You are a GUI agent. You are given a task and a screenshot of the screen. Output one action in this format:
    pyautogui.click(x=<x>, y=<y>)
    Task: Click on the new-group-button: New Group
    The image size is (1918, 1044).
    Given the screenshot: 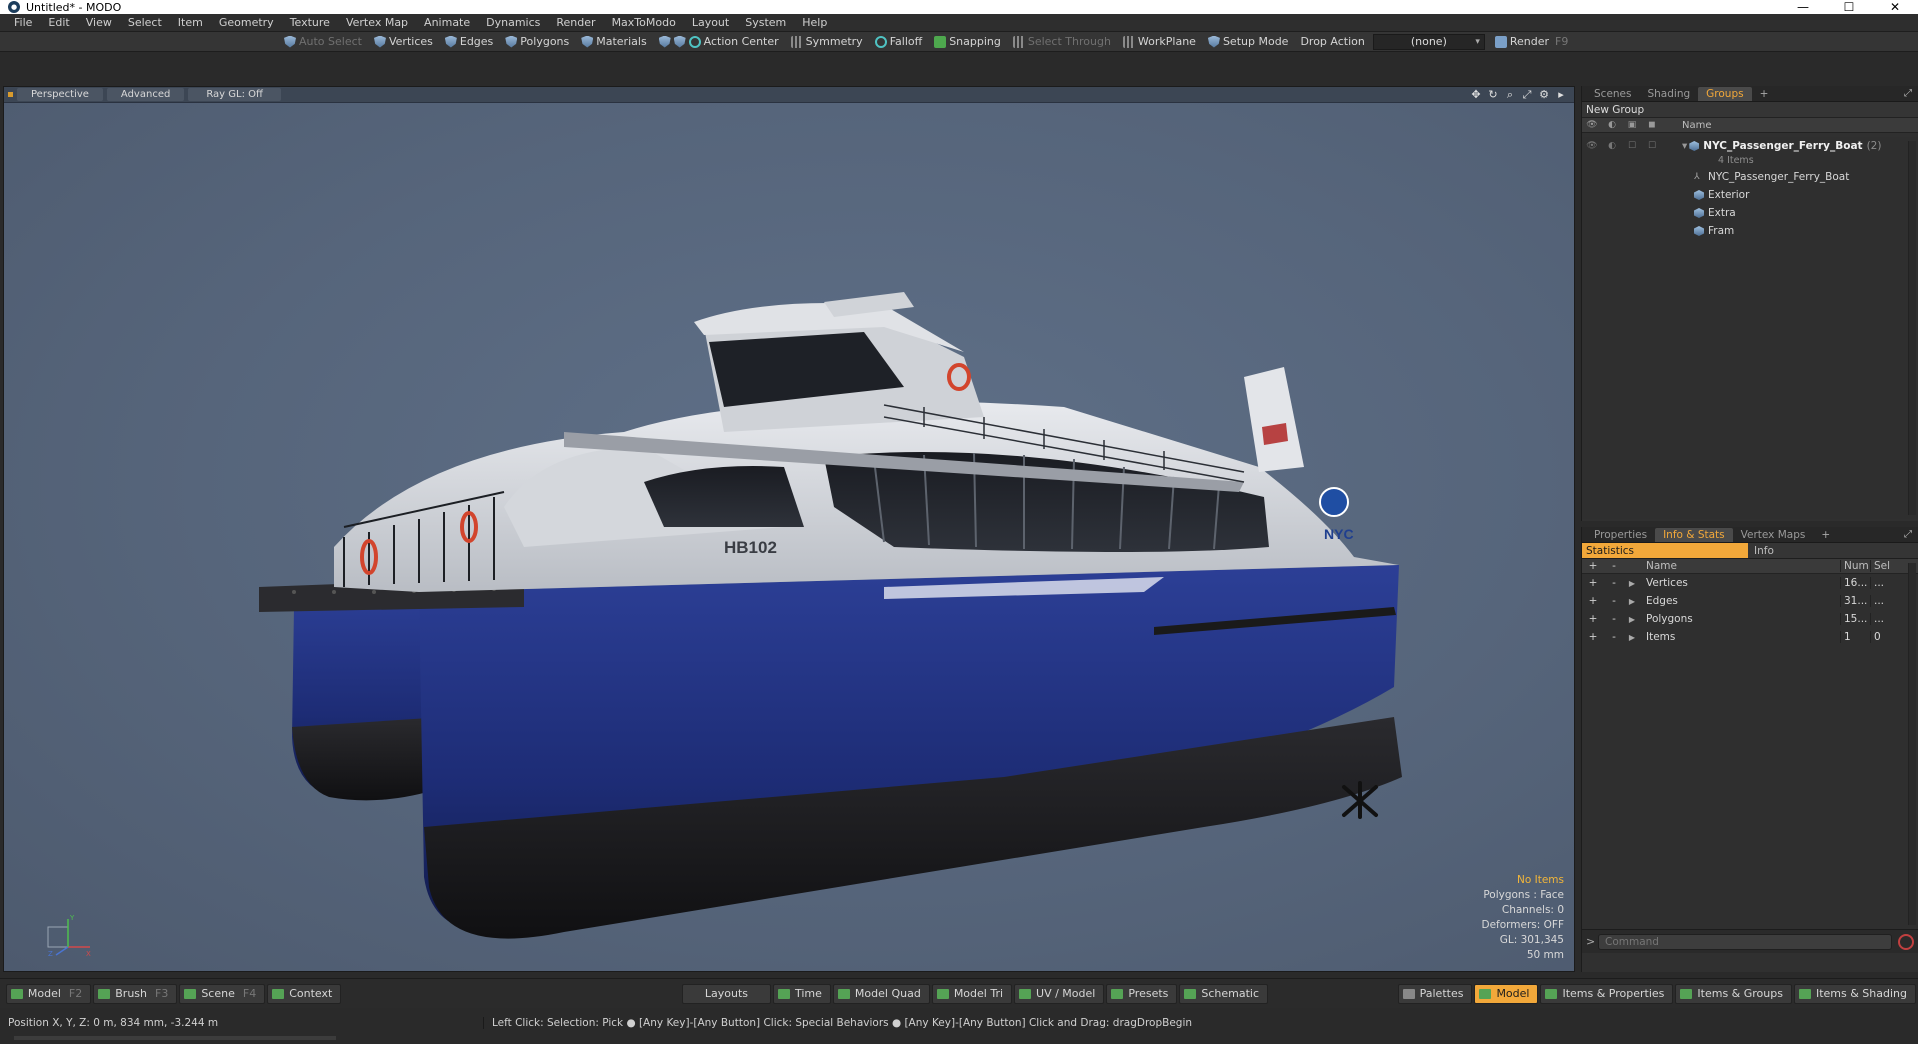 What is the action you would take?
    pyautogui.click(x=1750, y=110)
    